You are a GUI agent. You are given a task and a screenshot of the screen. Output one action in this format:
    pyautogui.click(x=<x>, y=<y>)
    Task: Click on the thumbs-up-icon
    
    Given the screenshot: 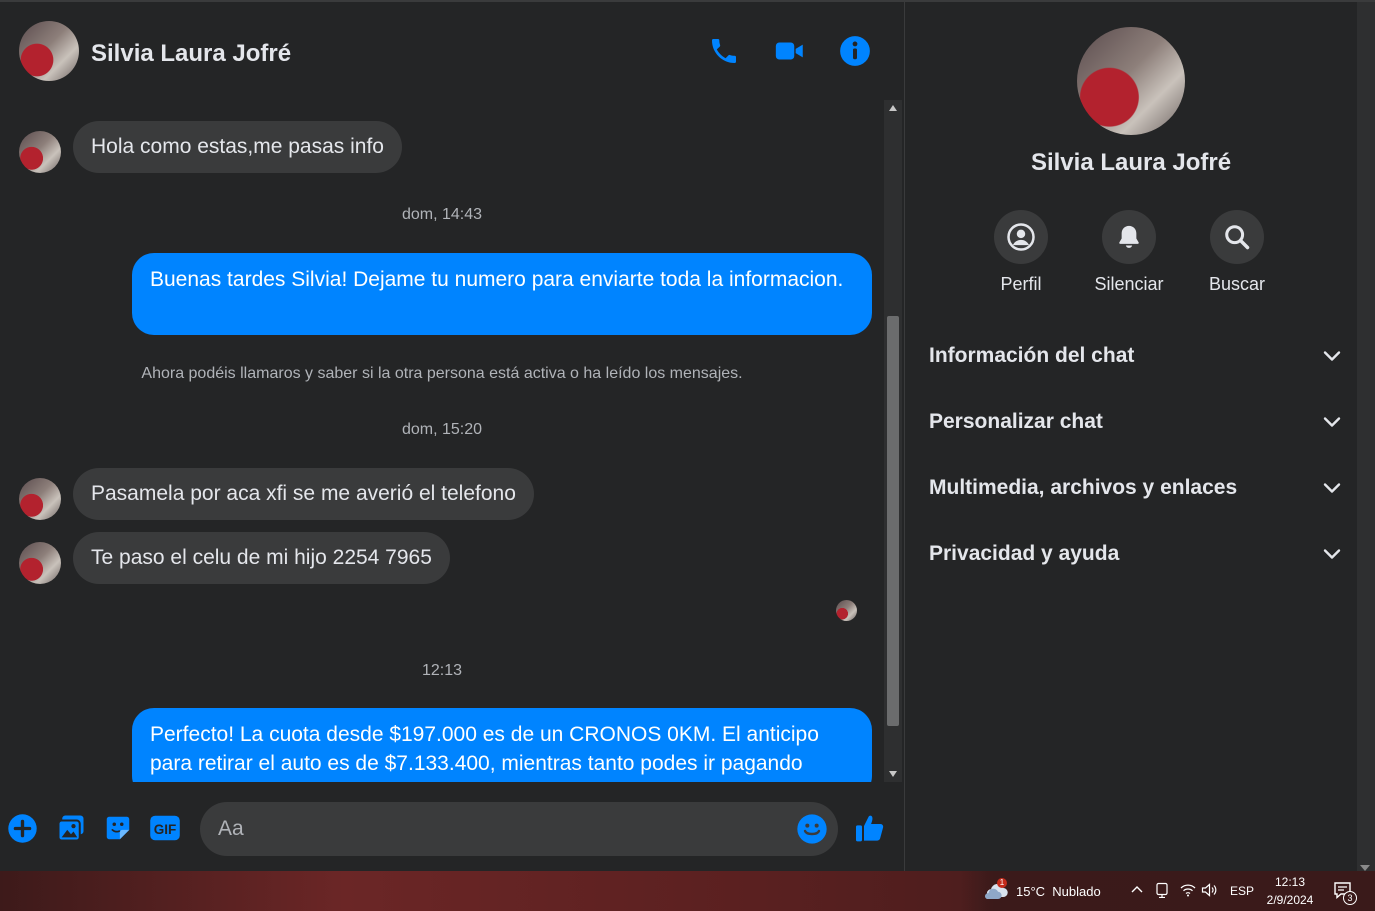 What is the action you would take?
    pyautogui.click(x=870, y=828)
    